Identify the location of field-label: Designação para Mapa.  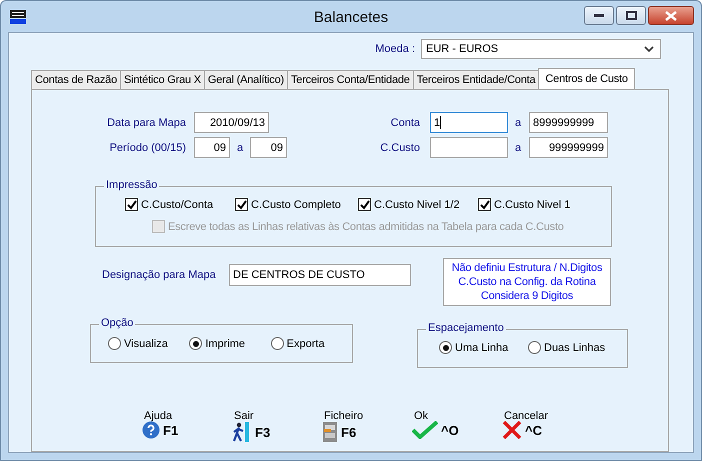
(159, 275).